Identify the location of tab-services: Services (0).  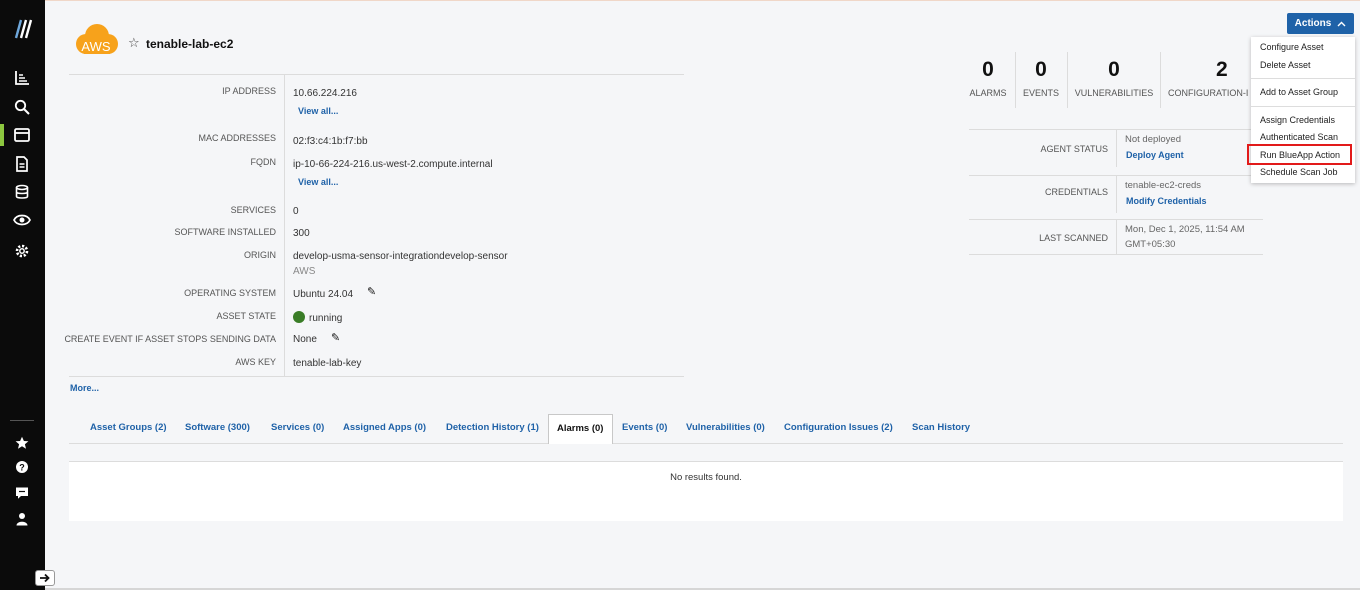
(297, 427).